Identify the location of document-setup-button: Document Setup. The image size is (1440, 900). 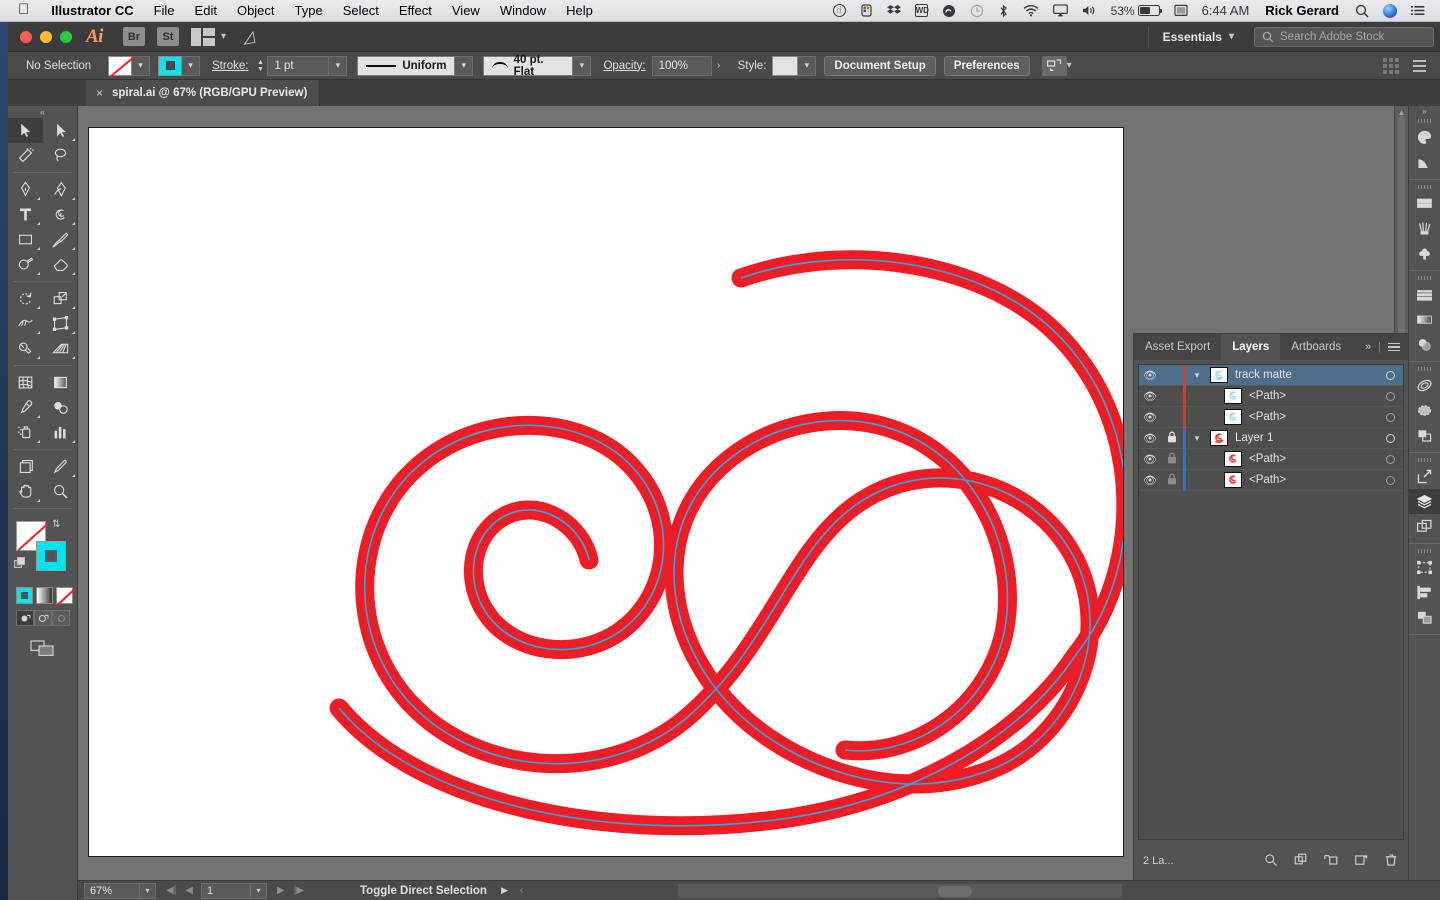
(880, 65).